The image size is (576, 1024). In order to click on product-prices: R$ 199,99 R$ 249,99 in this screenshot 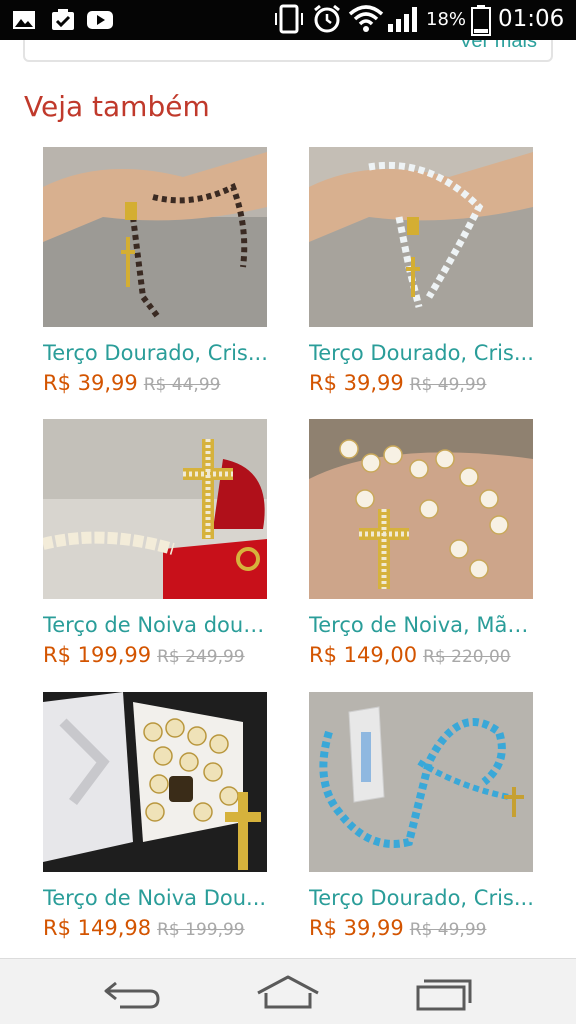, I will do `click(156, 656)`.